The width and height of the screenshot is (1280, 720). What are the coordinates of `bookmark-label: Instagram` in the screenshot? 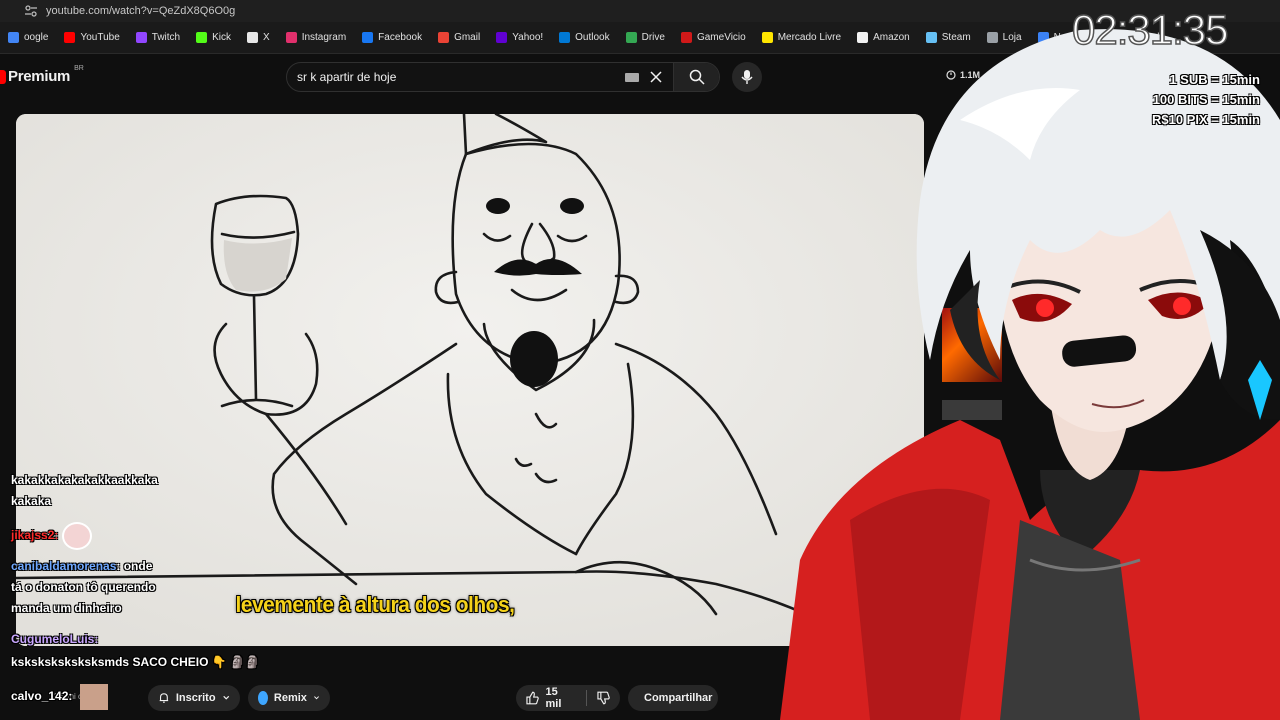 It's located at (324, 37).